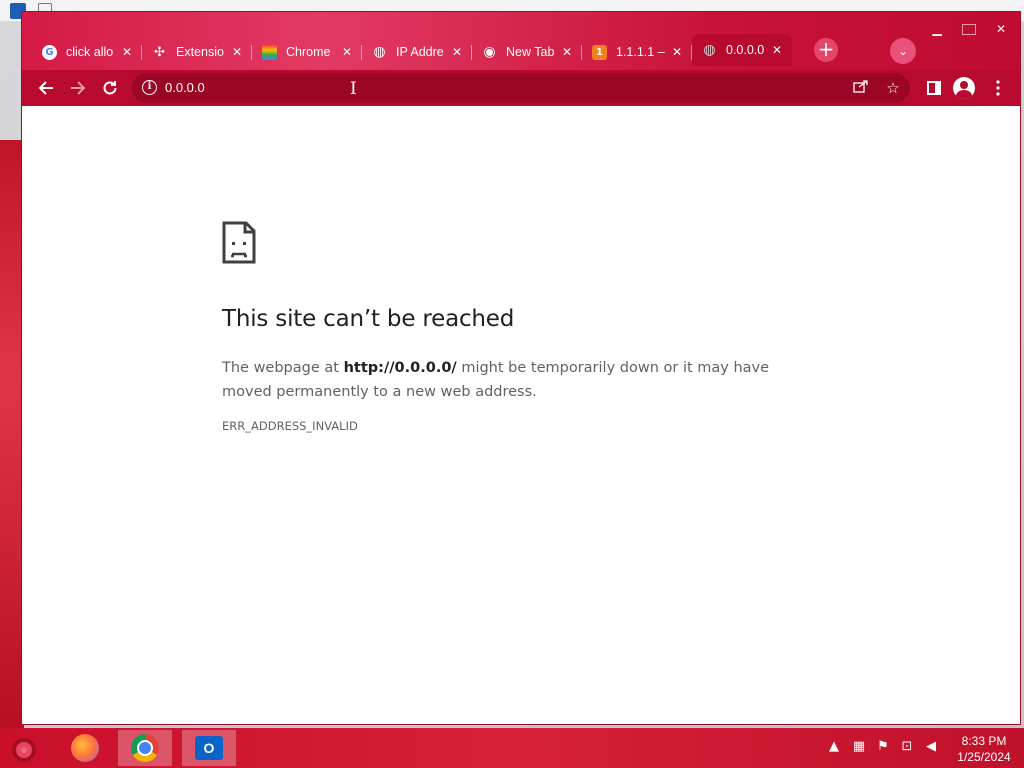 Image resolution: width=1024 pixels, height=768 pixels. I want to click on side-panel-icon, so click(934, 88).